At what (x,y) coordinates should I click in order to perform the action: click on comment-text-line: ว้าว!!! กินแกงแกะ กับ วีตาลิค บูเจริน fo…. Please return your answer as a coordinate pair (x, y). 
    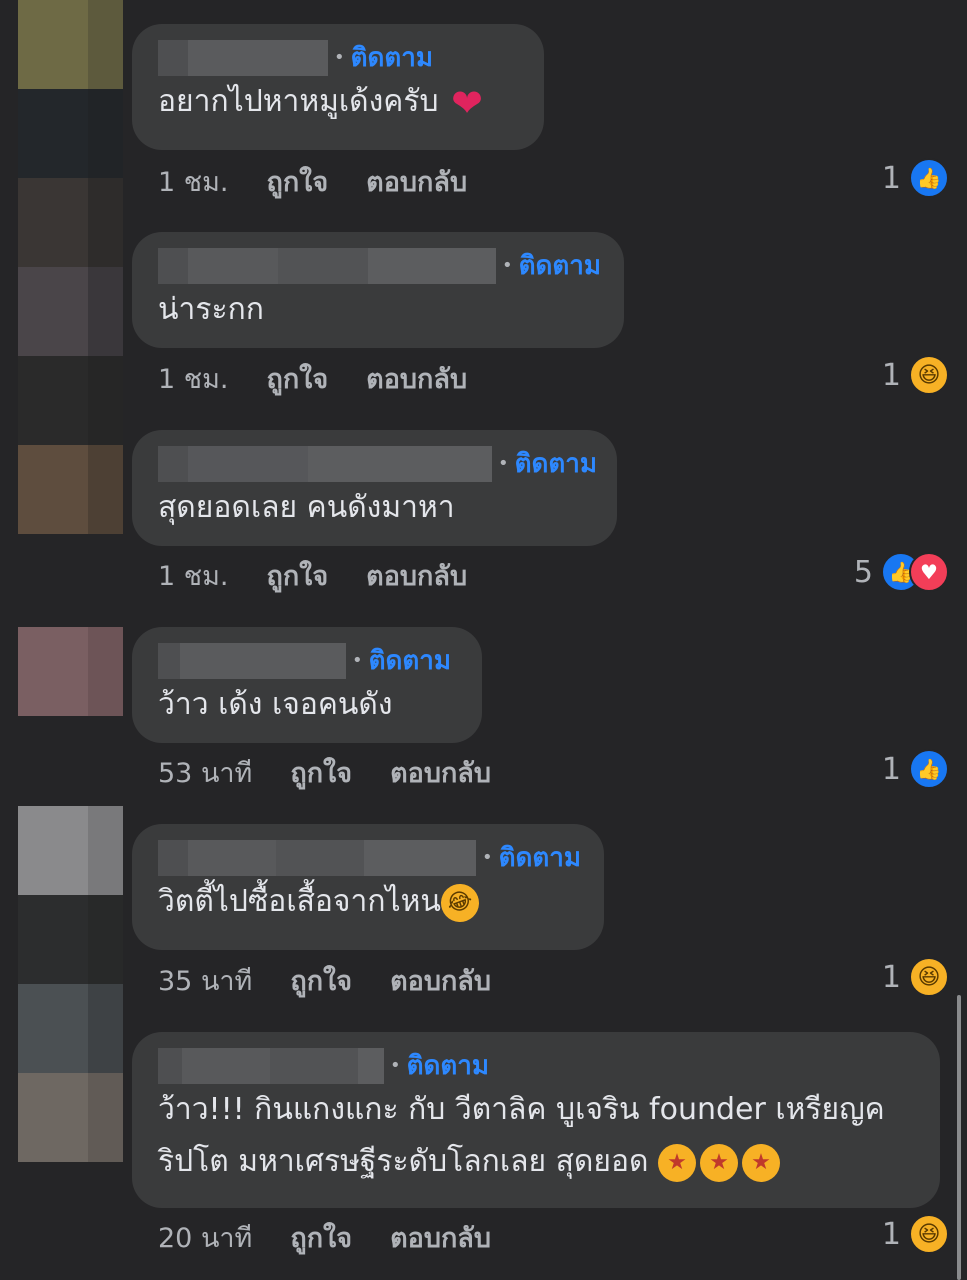
    Looking at the image, I should click on (521, 1109).